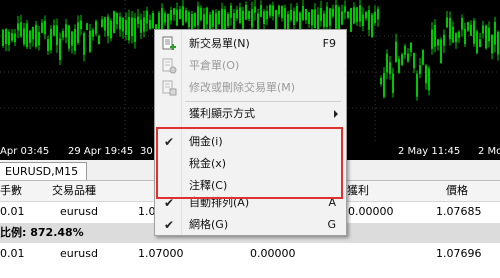 The width and height of the screenshot is (500, 278). Describe the element at coordinates (169, 88) in the screenshot. I see `modify-order-icon` at that location.